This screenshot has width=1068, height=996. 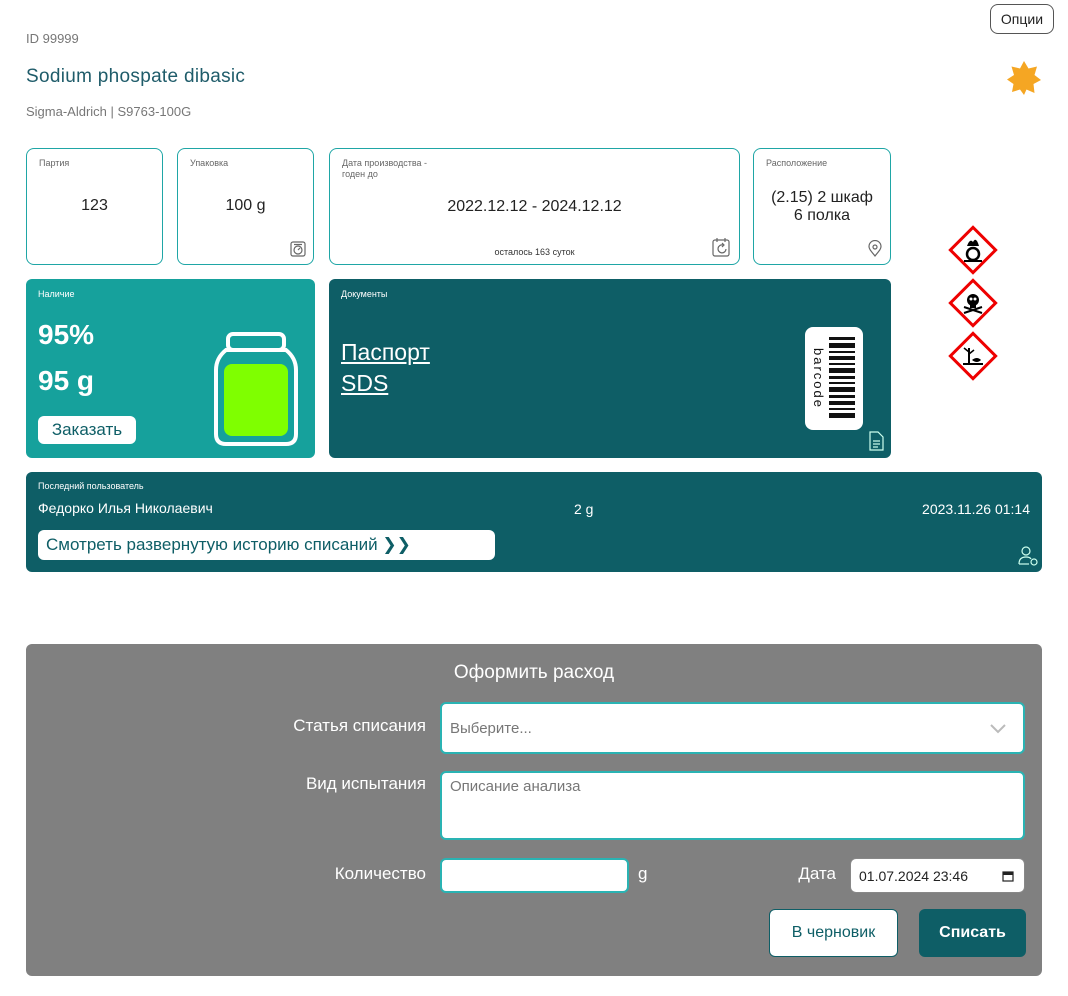 I want to click on last-user-amount: 2 g, so click(x=584, y=509).